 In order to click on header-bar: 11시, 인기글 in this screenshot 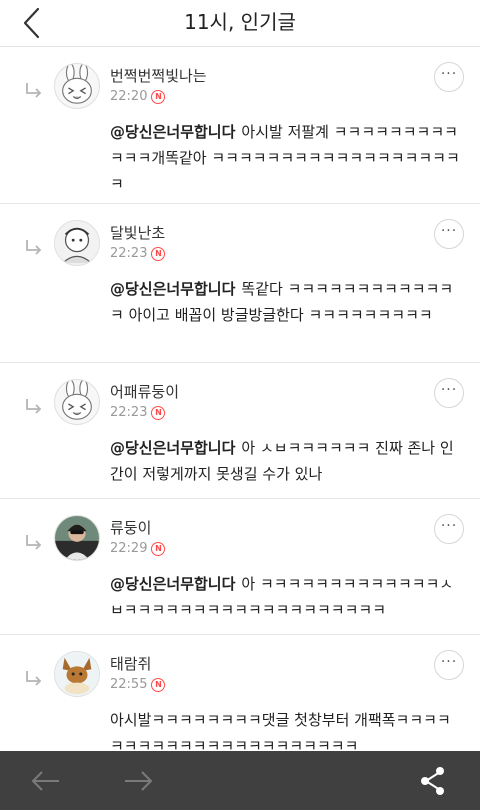, I will do `click(240, 23)`.